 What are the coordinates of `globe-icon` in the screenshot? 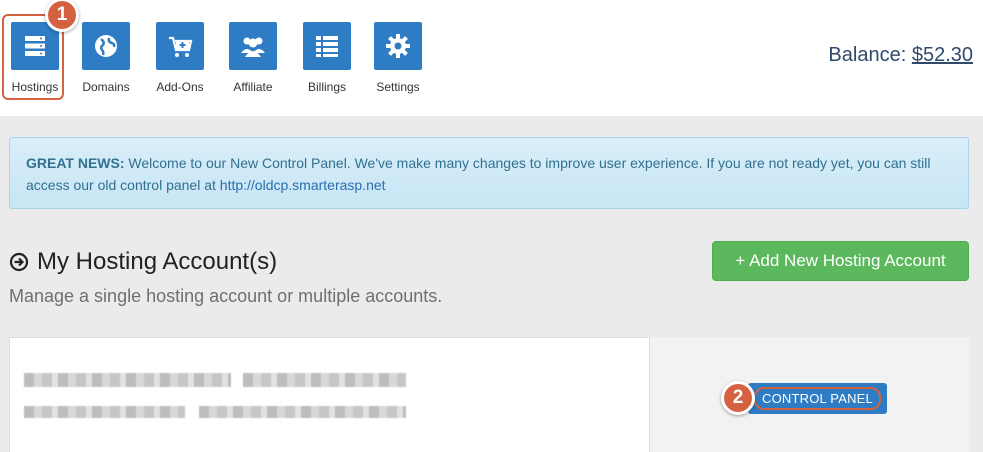 It's located at (106, 46).